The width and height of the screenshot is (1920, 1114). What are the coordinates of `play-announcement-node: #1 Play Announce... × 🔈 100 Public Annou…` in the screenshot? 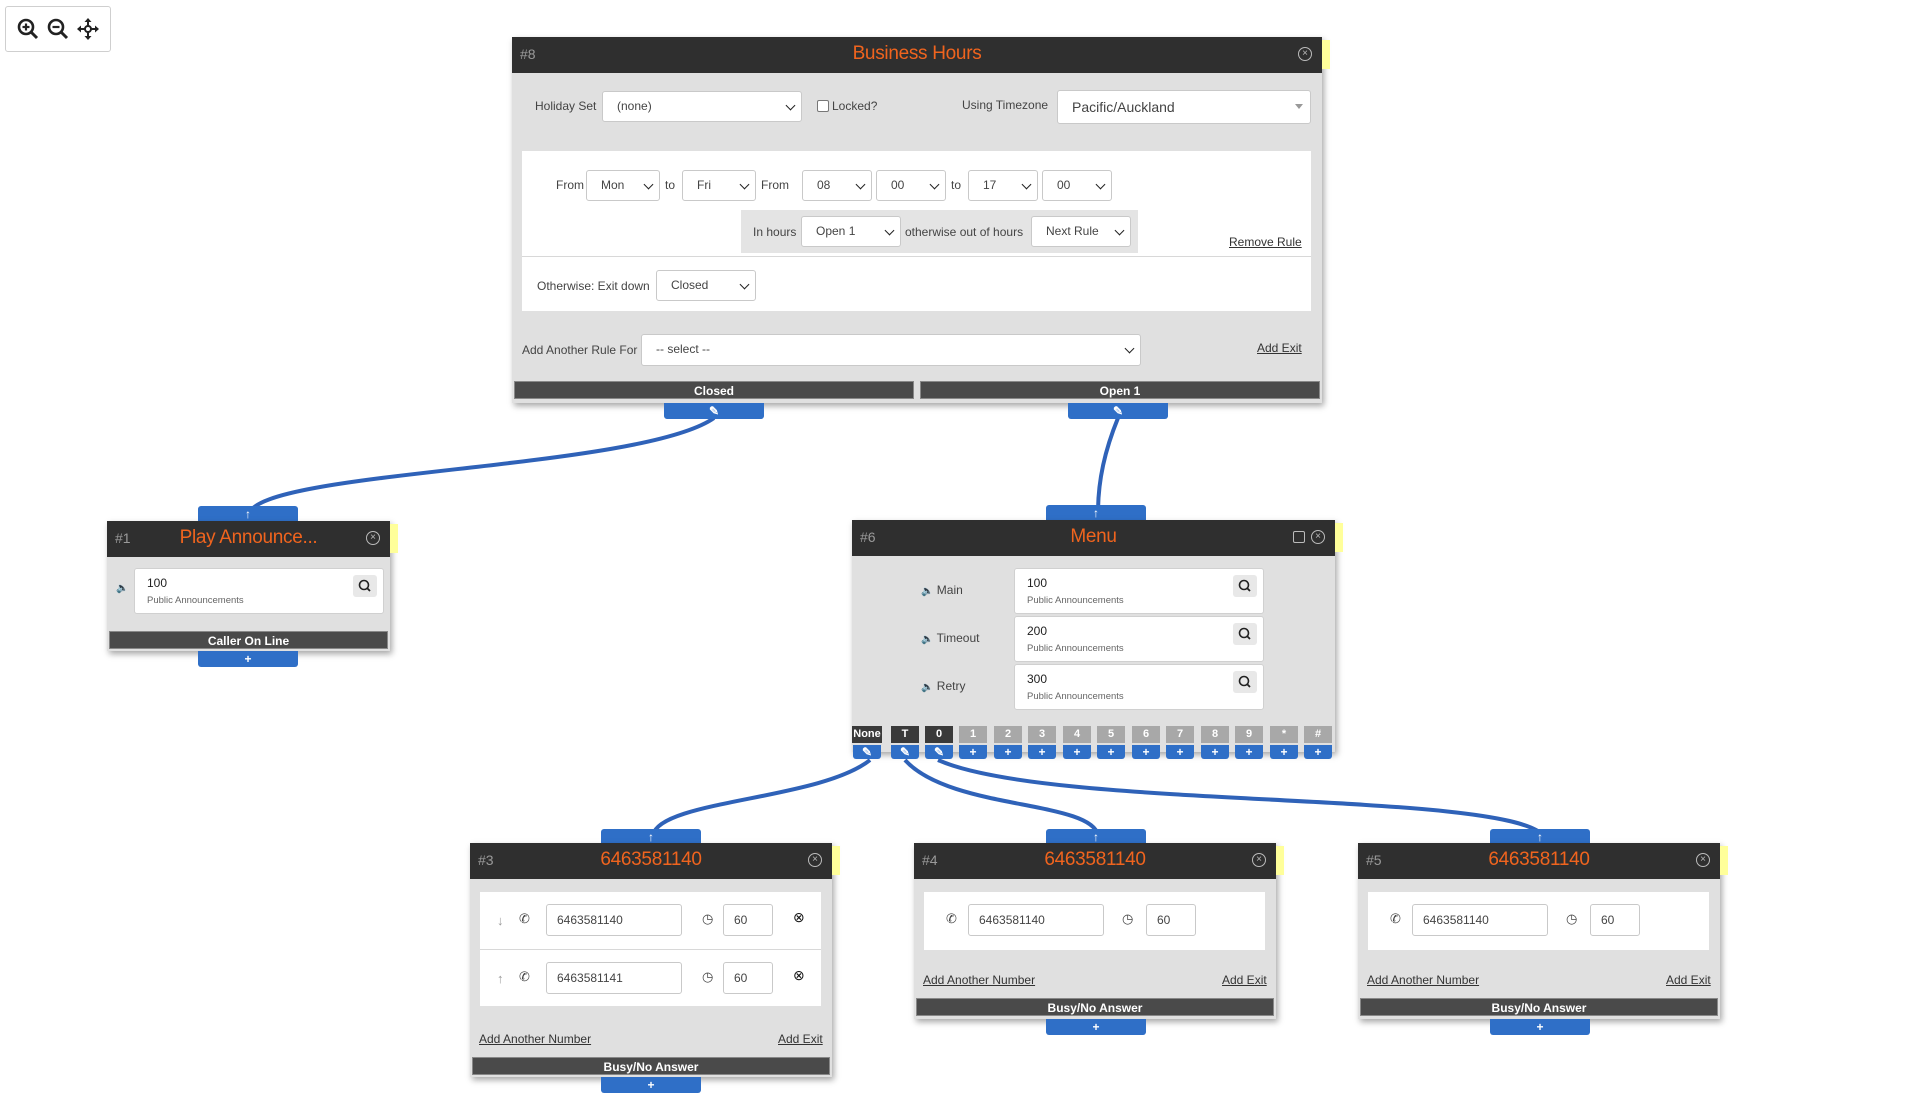 It's located at (252, 586).